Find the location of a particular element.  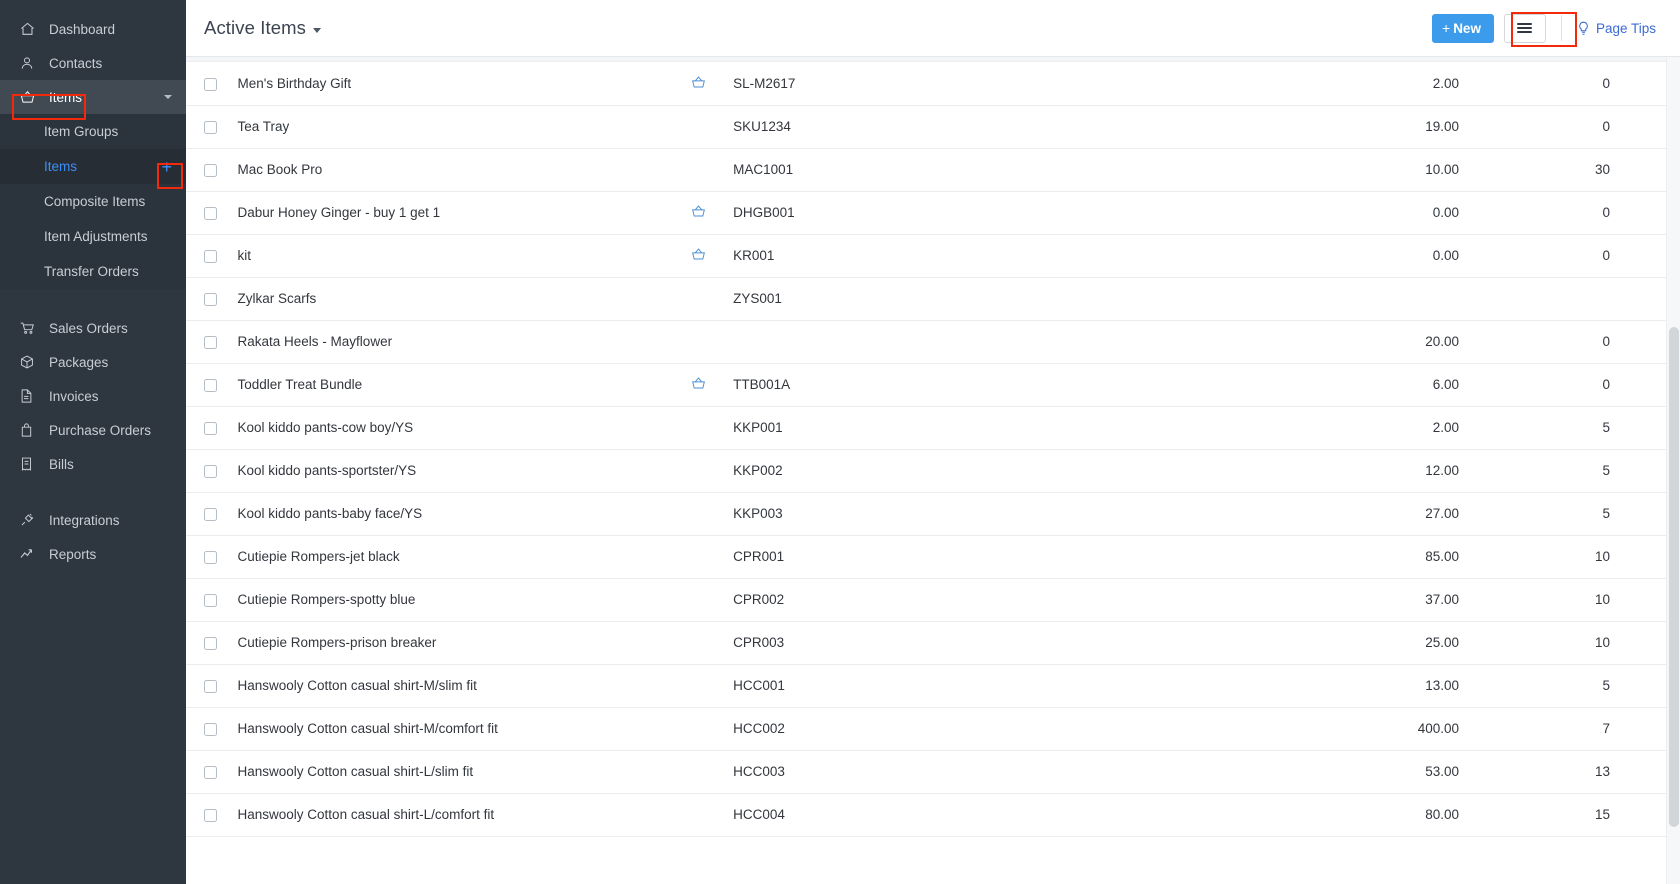

item-name-cell: kit is located at coordinates (455, 256).